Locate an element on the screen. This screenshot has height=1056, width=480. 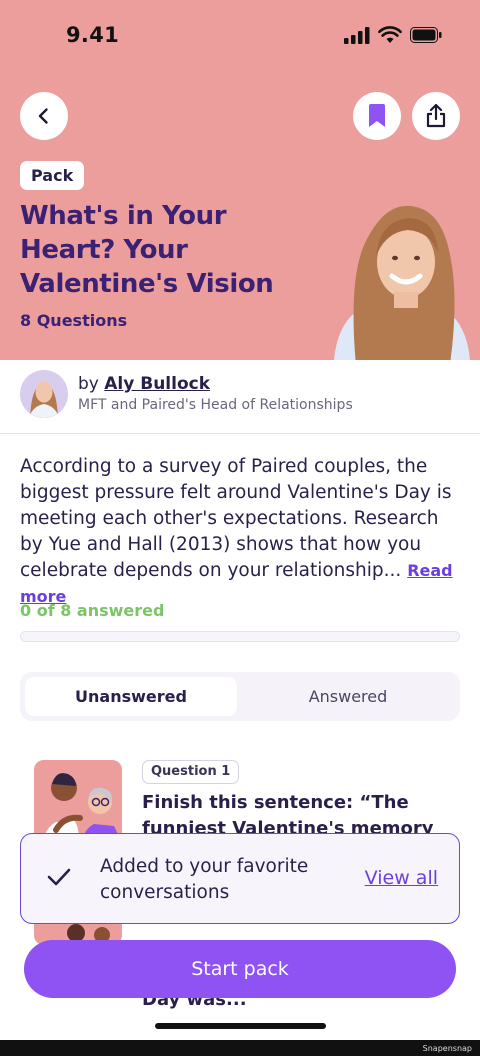
author-name-link: Aly Bullock is located at coordinates (157, 384).